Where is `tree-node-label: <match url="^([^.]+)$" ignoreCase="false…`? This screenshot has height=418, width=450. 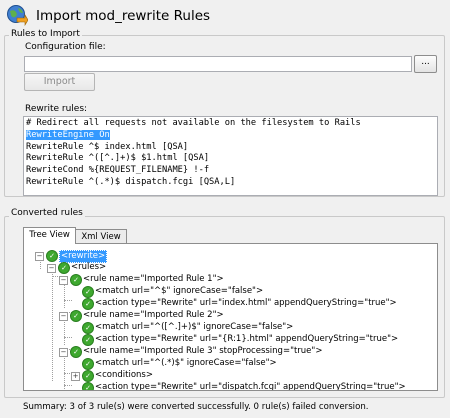
tree-node-label: <match url="^([^.]+)$" ignoreCase="false… is located at coordinates (194, 327).